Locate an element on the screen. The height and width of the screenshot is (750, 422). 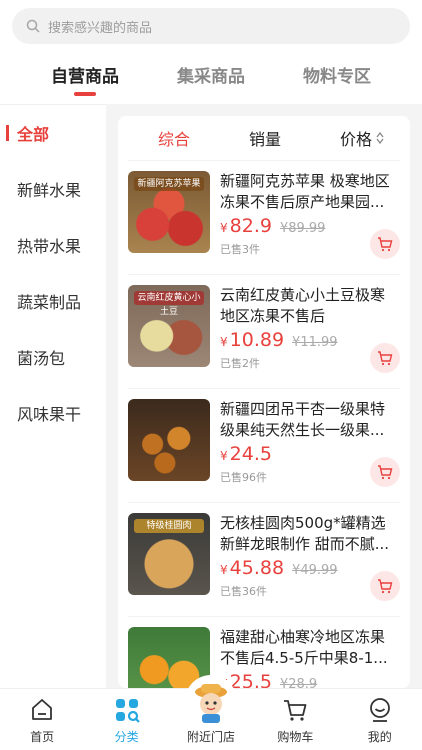
search-placeholder: 搜索感兴趣的商品 is located at coordinates (100, 28).